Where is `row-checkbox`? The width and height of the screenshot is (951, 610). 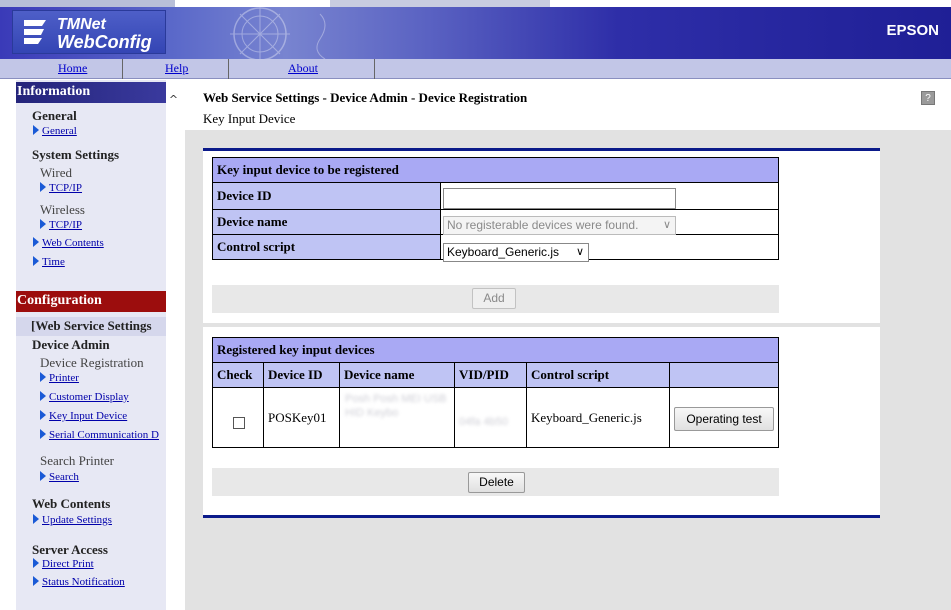 row-checkbox is located at coordinates (239, 423).